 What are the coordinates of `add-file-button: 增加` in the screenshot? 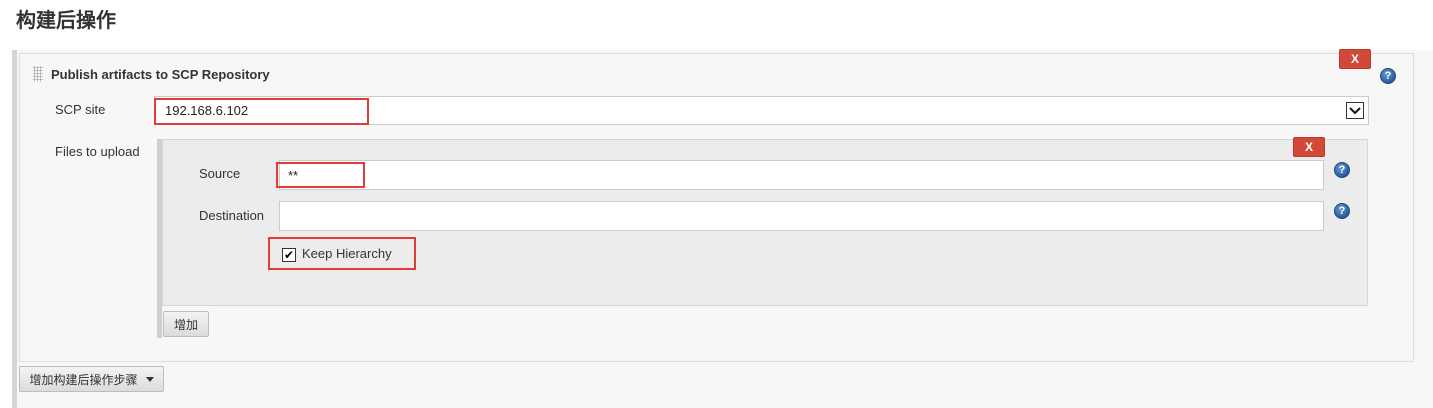 It's located at (186, 324).